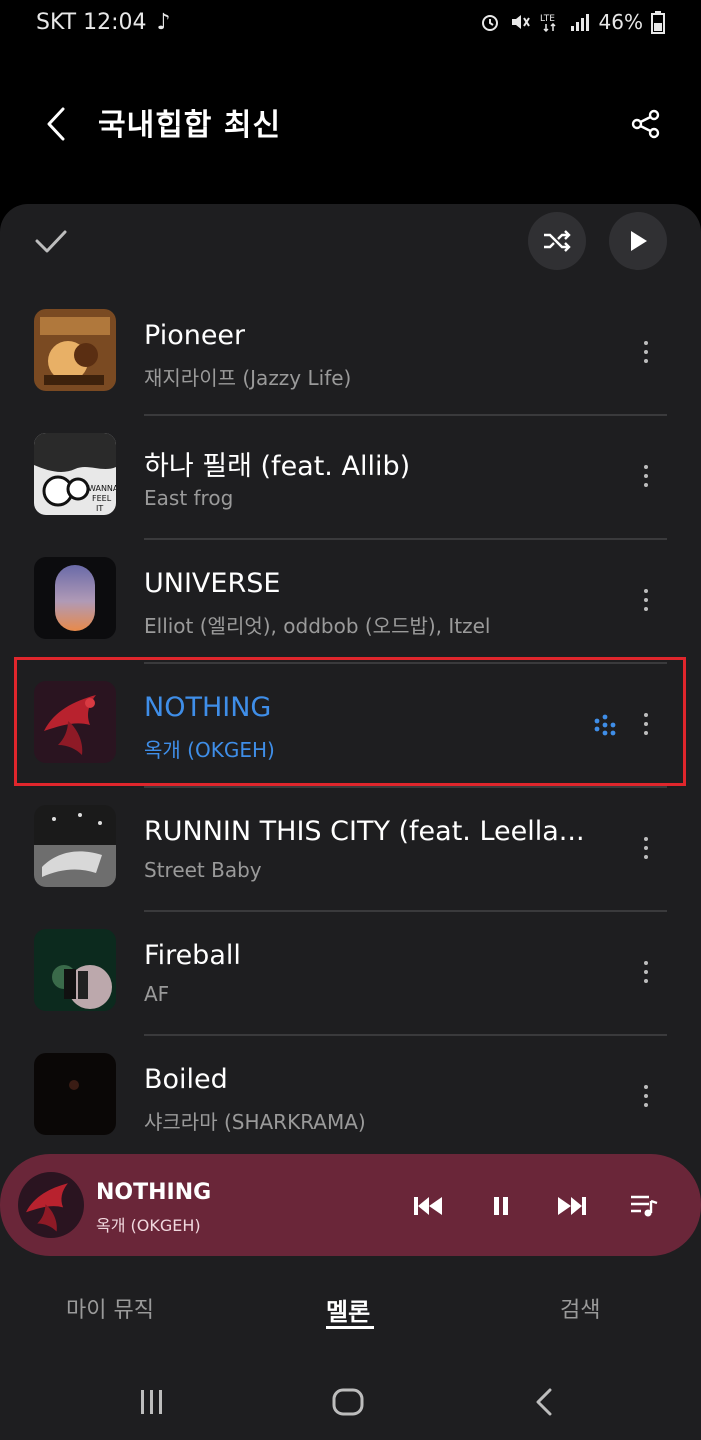  I want to click on back-icon, so click(544, 1402).